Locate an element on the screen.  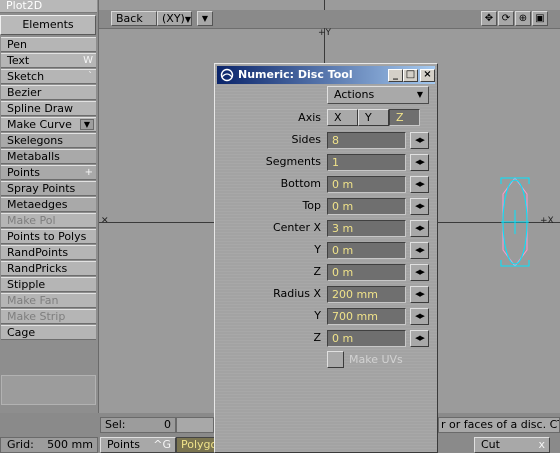
tool-randpoints: RandPoints is located at coordinates (48, 252).